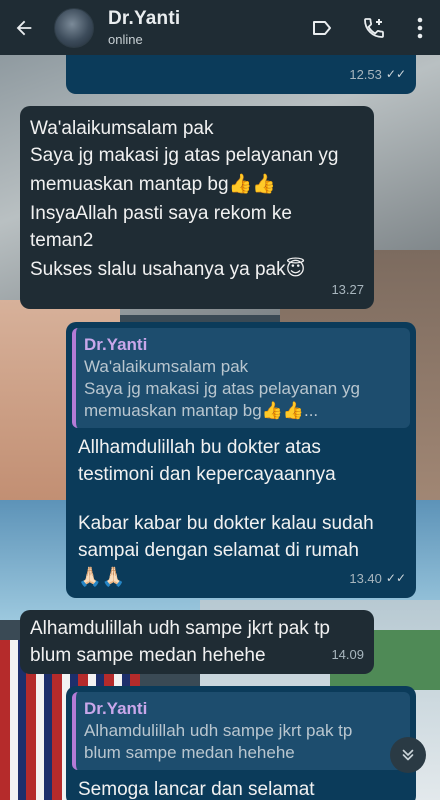 This screenshot has height=800, width=440. I want to click on message-time: 14.09, so click(347, 654).